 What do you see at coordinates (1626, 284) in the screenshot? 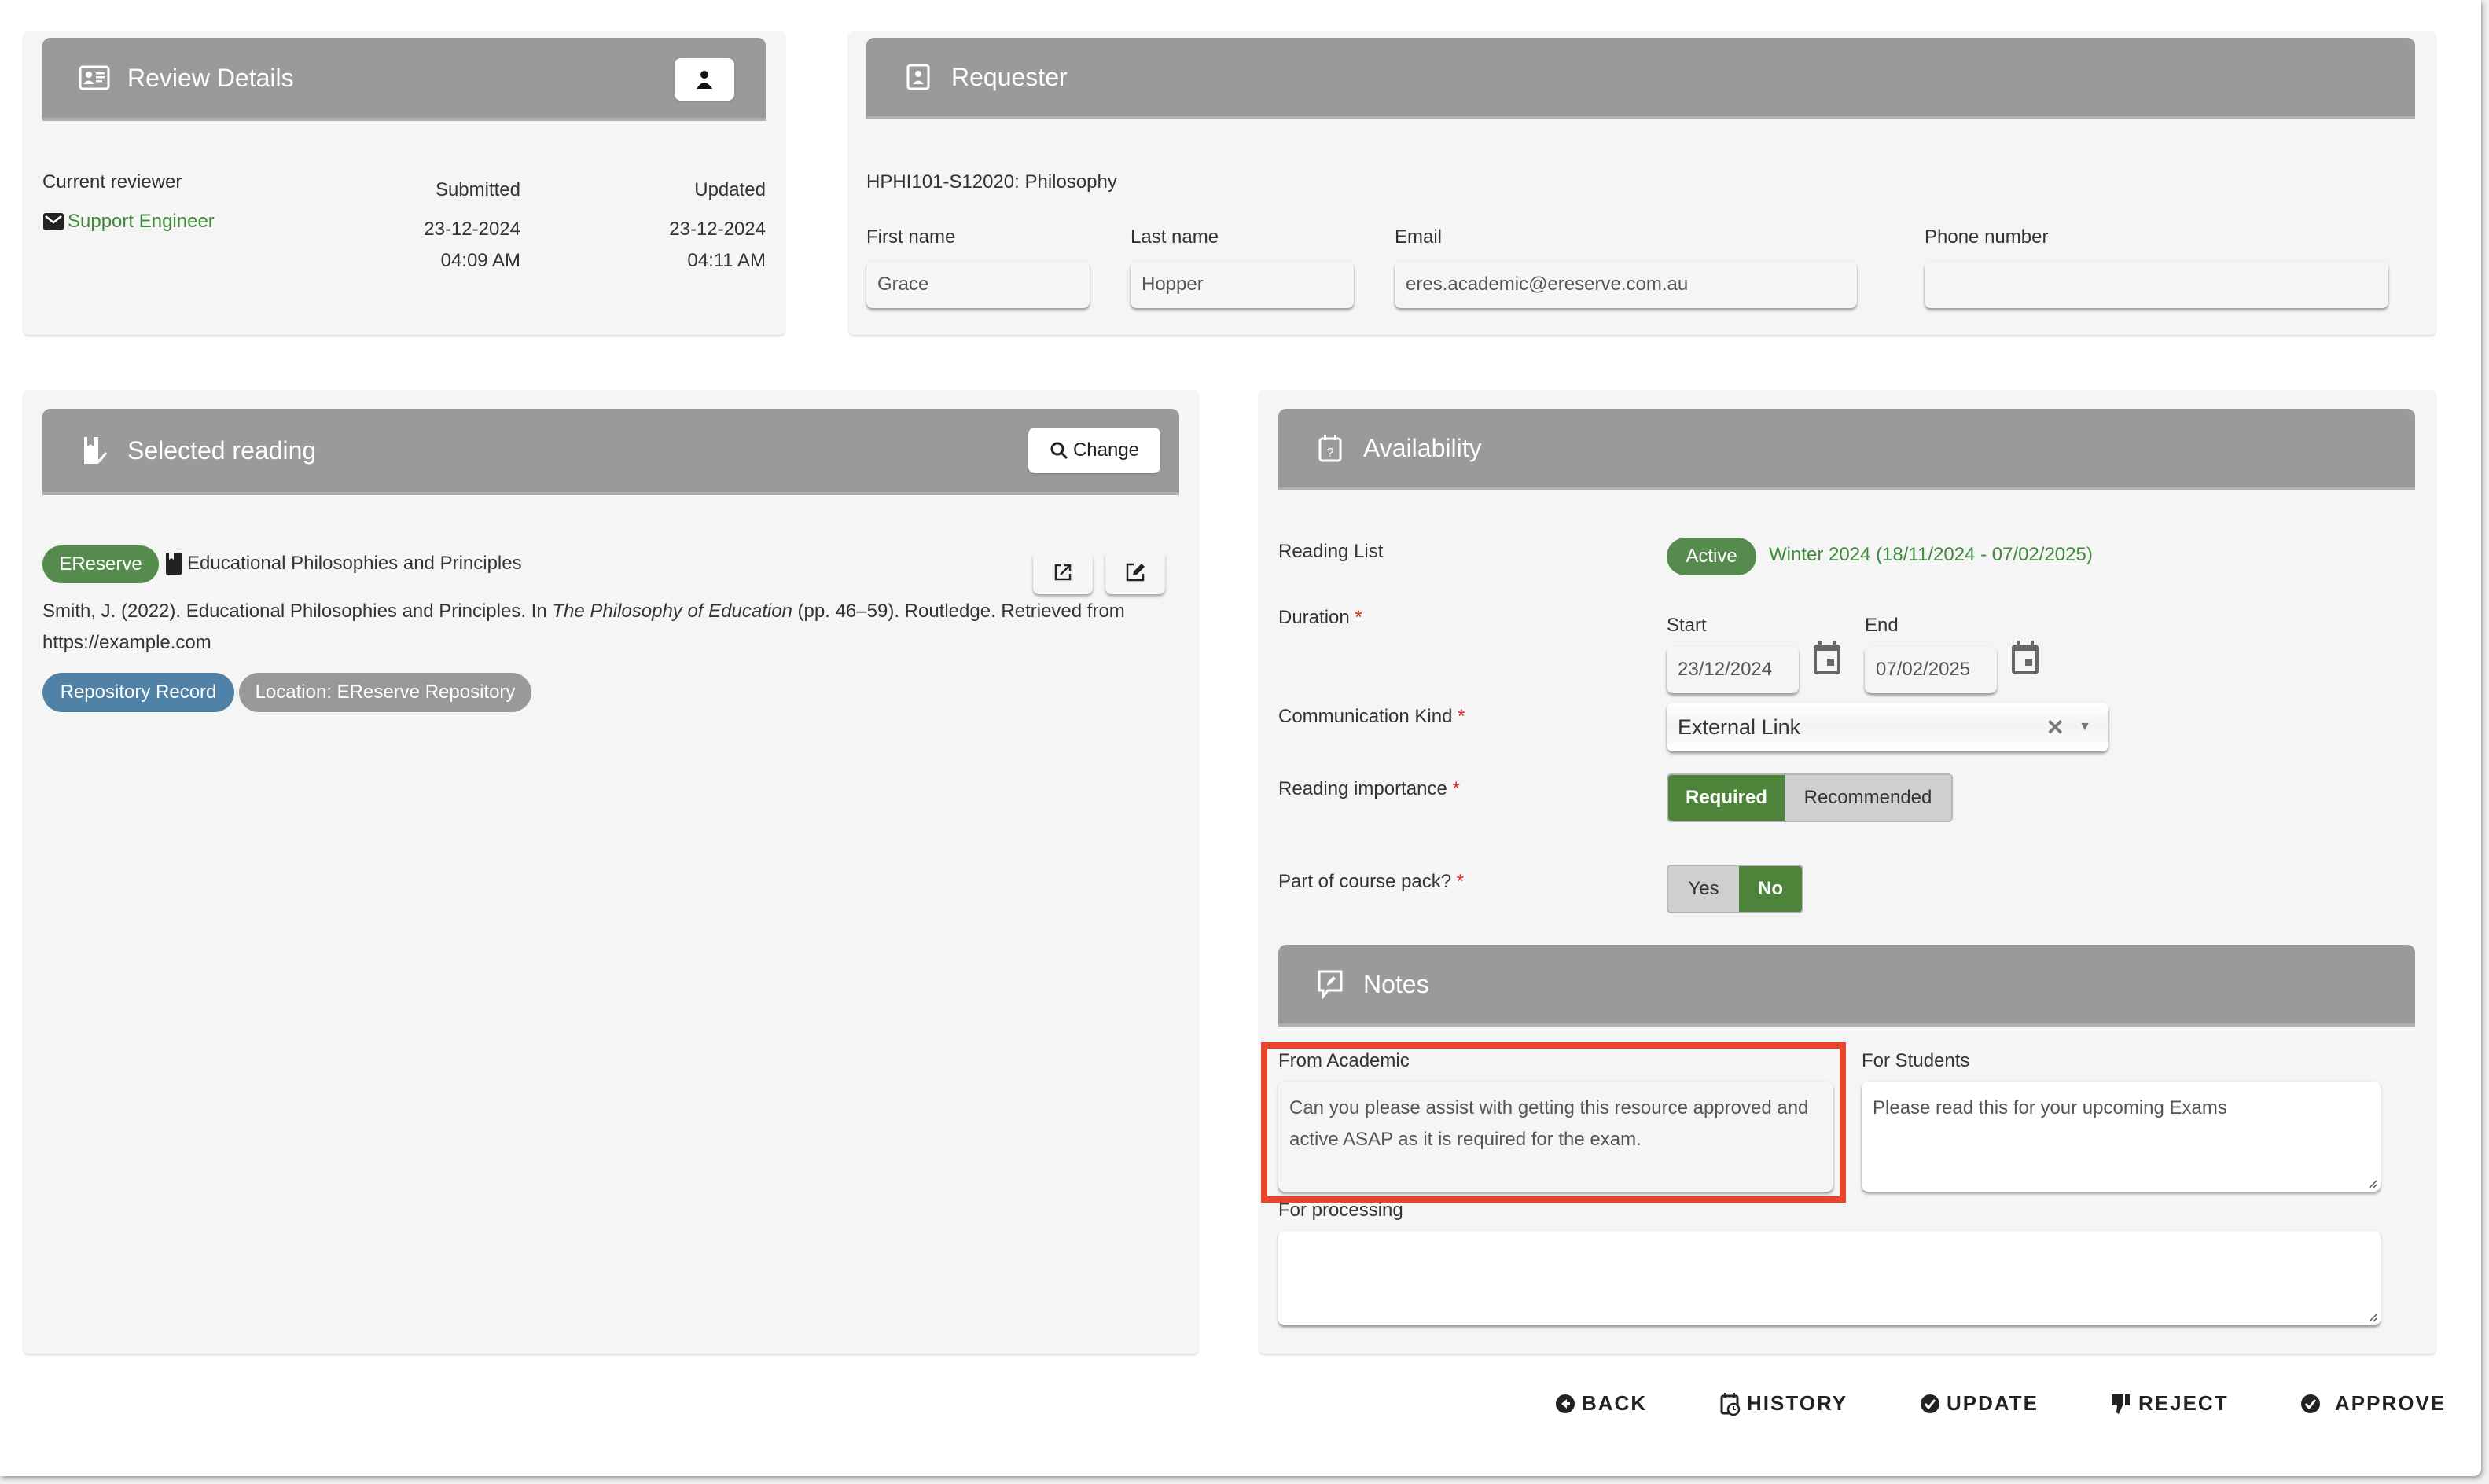
I see `email-field: eres.academic@ereserve.com.au` at bounding box center [1626, 284].